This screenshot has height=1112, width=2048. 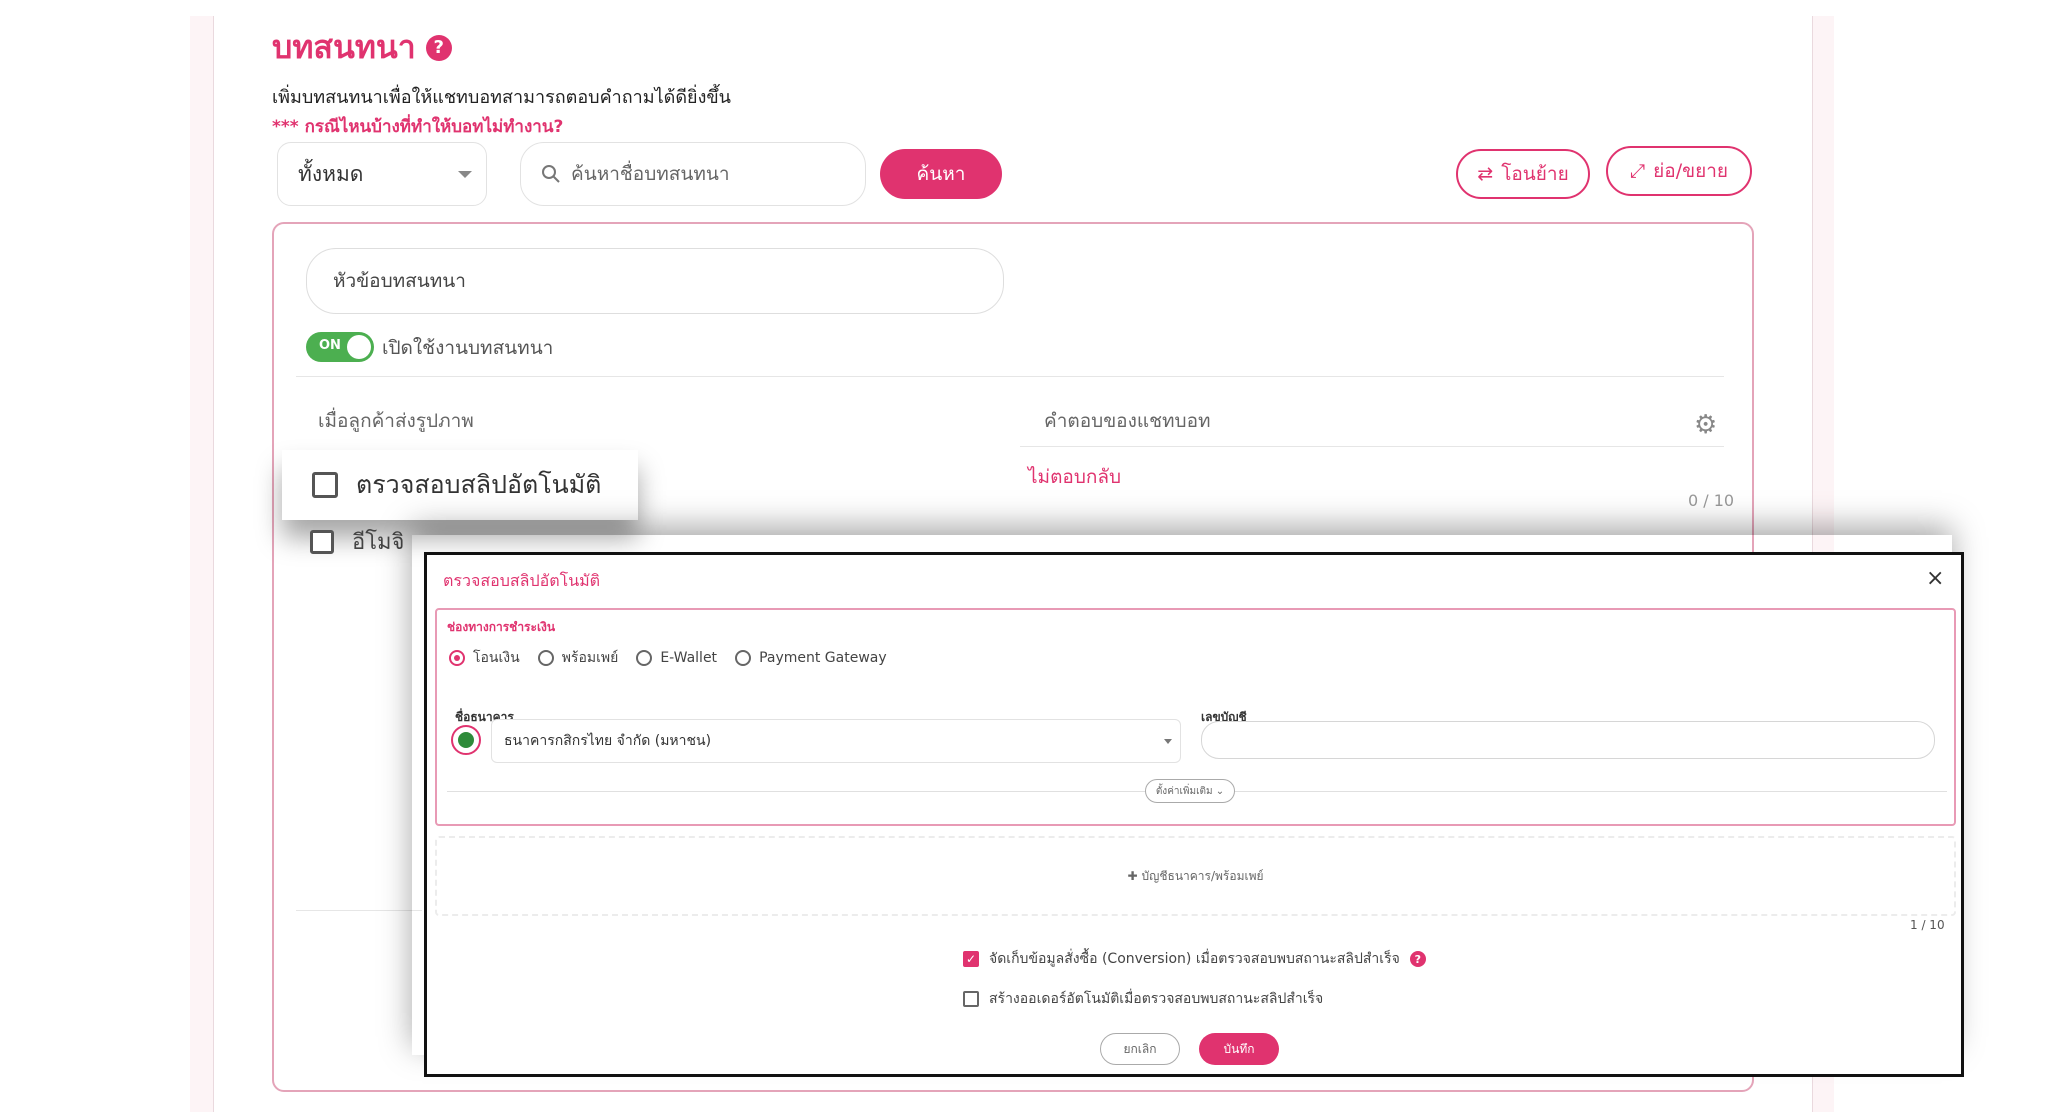 What do you see at coordinates (1202, 875) in the screenshot?
I see `add-account-label: บัญชีธนาคาร/พร้อมเพย์` at bounding box center [1202, 875].